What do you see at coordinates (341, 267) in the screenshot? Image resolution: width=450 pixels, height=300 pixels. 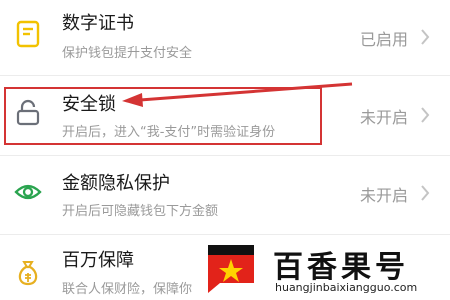 I see `watermark-brand: 百香果号` at bounding box center [341, 267].